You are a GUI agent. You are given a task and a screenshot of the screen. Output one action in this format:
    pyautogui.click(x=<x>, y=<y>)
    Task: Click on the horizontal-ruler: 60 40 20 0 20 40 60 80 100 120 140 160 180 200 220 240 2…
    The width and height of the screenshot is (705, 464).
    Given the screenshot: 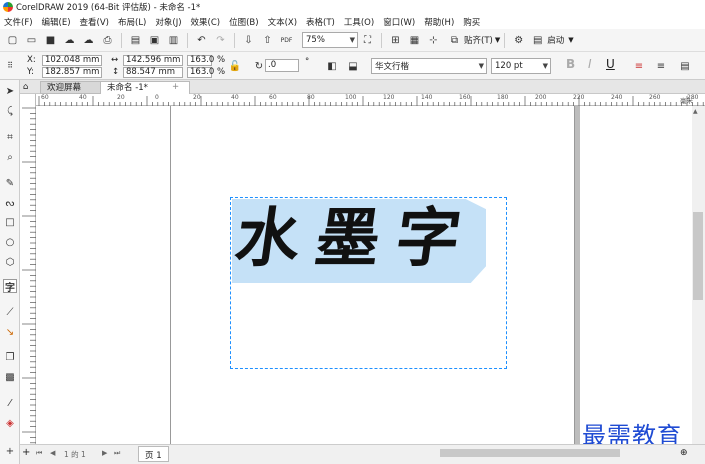 What is the action you would take?
    pyautogui.click(x=370, y=100)
    